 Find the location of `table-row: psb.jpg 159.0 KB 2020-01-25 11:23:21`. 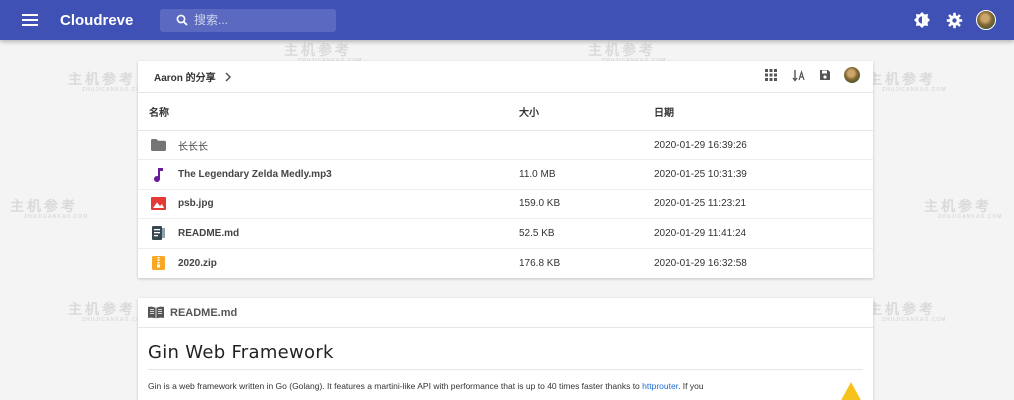

table-row: psb.jpg 159.0 KB 2020-01-25 11:23:21 is located at coordinates (505, 205).